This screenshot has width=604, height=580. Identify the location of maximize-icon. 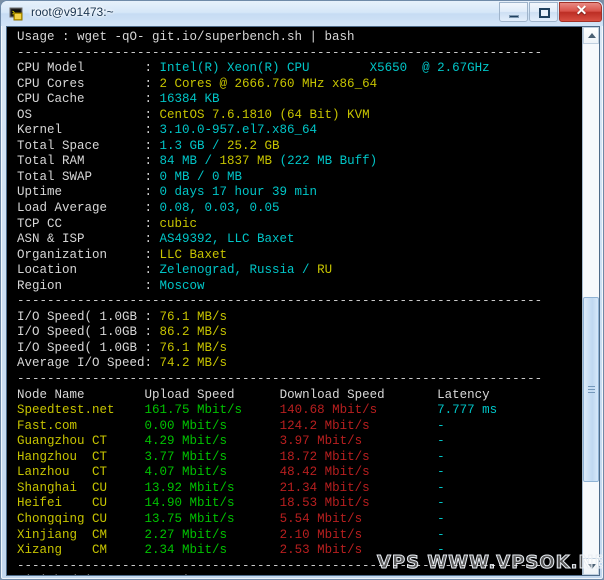
(544, 13).